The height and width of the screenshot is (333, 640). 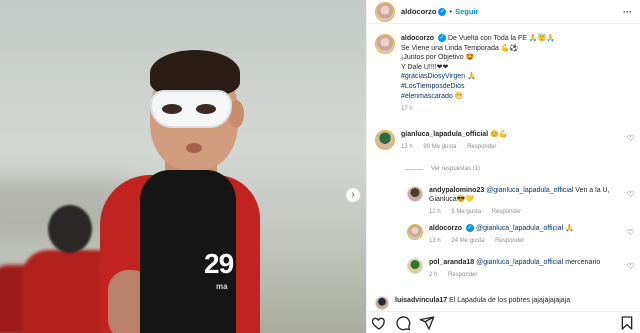 What do you see at coordinates (433, 275) in the screenshot?
I see `comment-timestamp: 2 h` at bounding box center [433, 275].